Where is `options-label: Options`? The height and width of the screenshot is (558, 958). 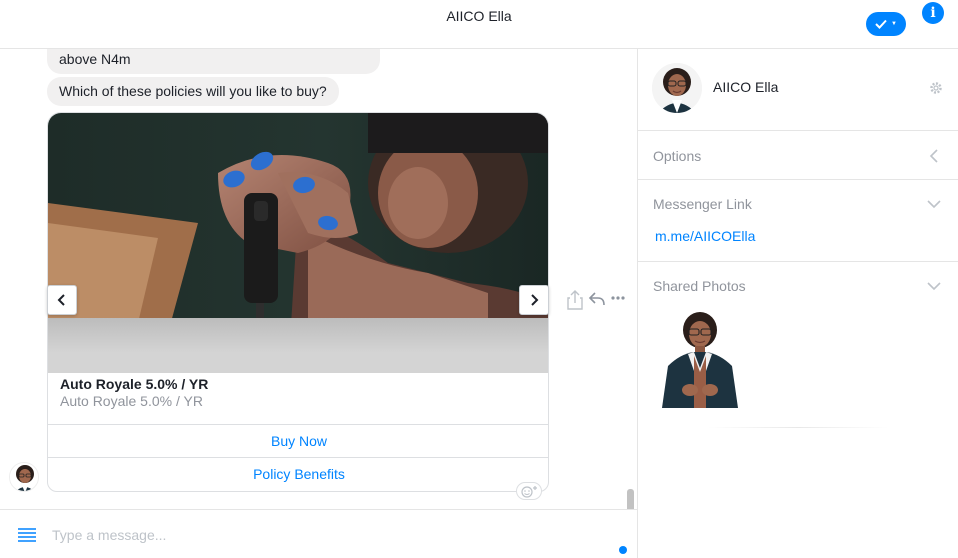 options-label: Options is located at coordinates (677, 156).